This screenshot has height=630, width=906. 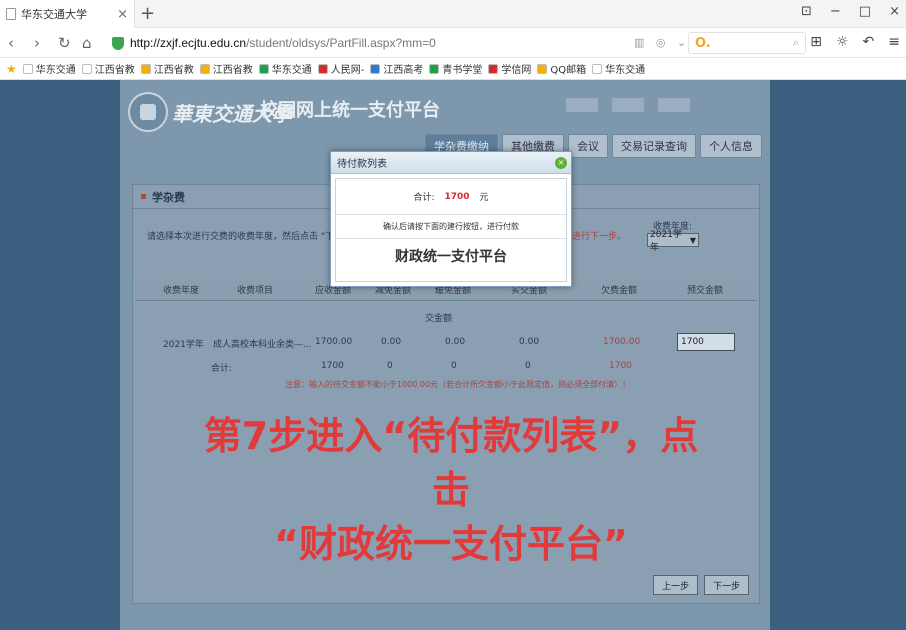 What do you see at coordinates (457, 196) in the screenshot?
I see `dialog-total-amount: 1700` at bounding box center [457, 196].